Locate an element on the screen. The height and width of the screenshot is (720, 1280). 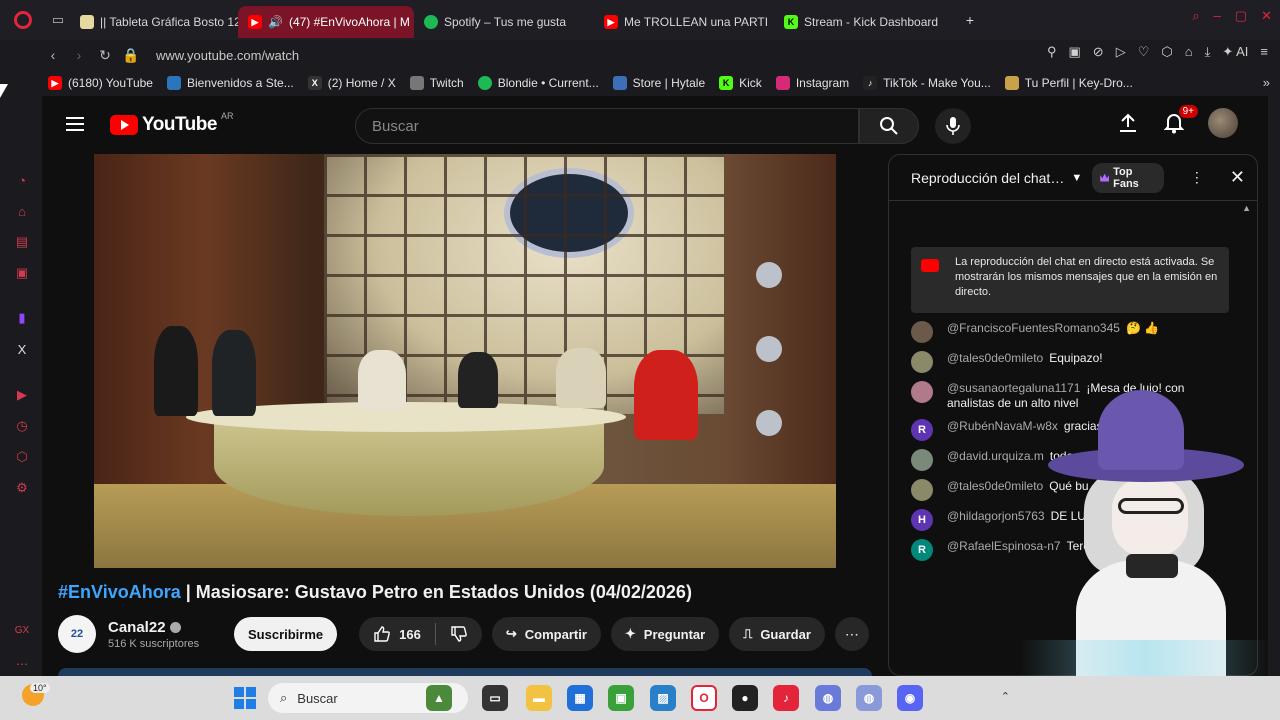
bookmark-twitch: Twitch is located at coordinates (436, 83).